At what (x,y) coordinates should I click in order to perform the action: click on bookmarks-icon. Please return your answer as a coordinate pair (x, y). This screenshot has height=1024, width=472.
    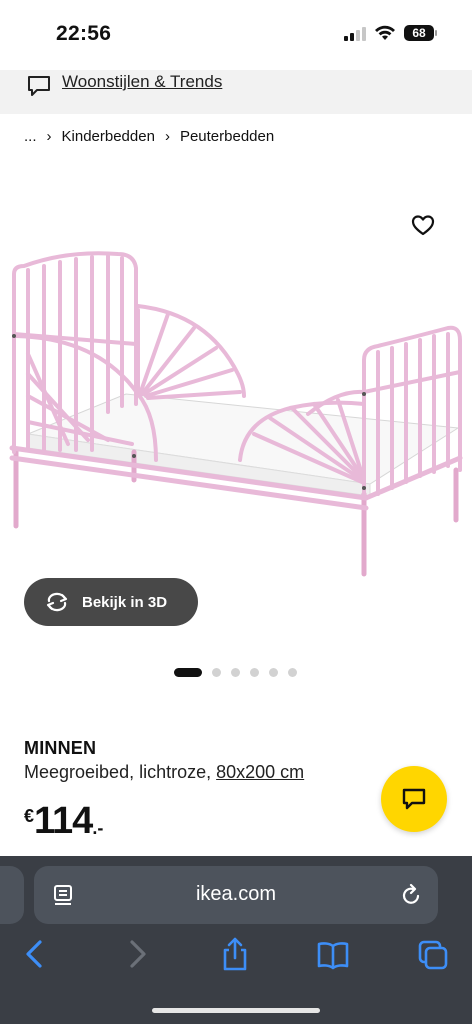
    Looking at the image, I should click on (333, 954).